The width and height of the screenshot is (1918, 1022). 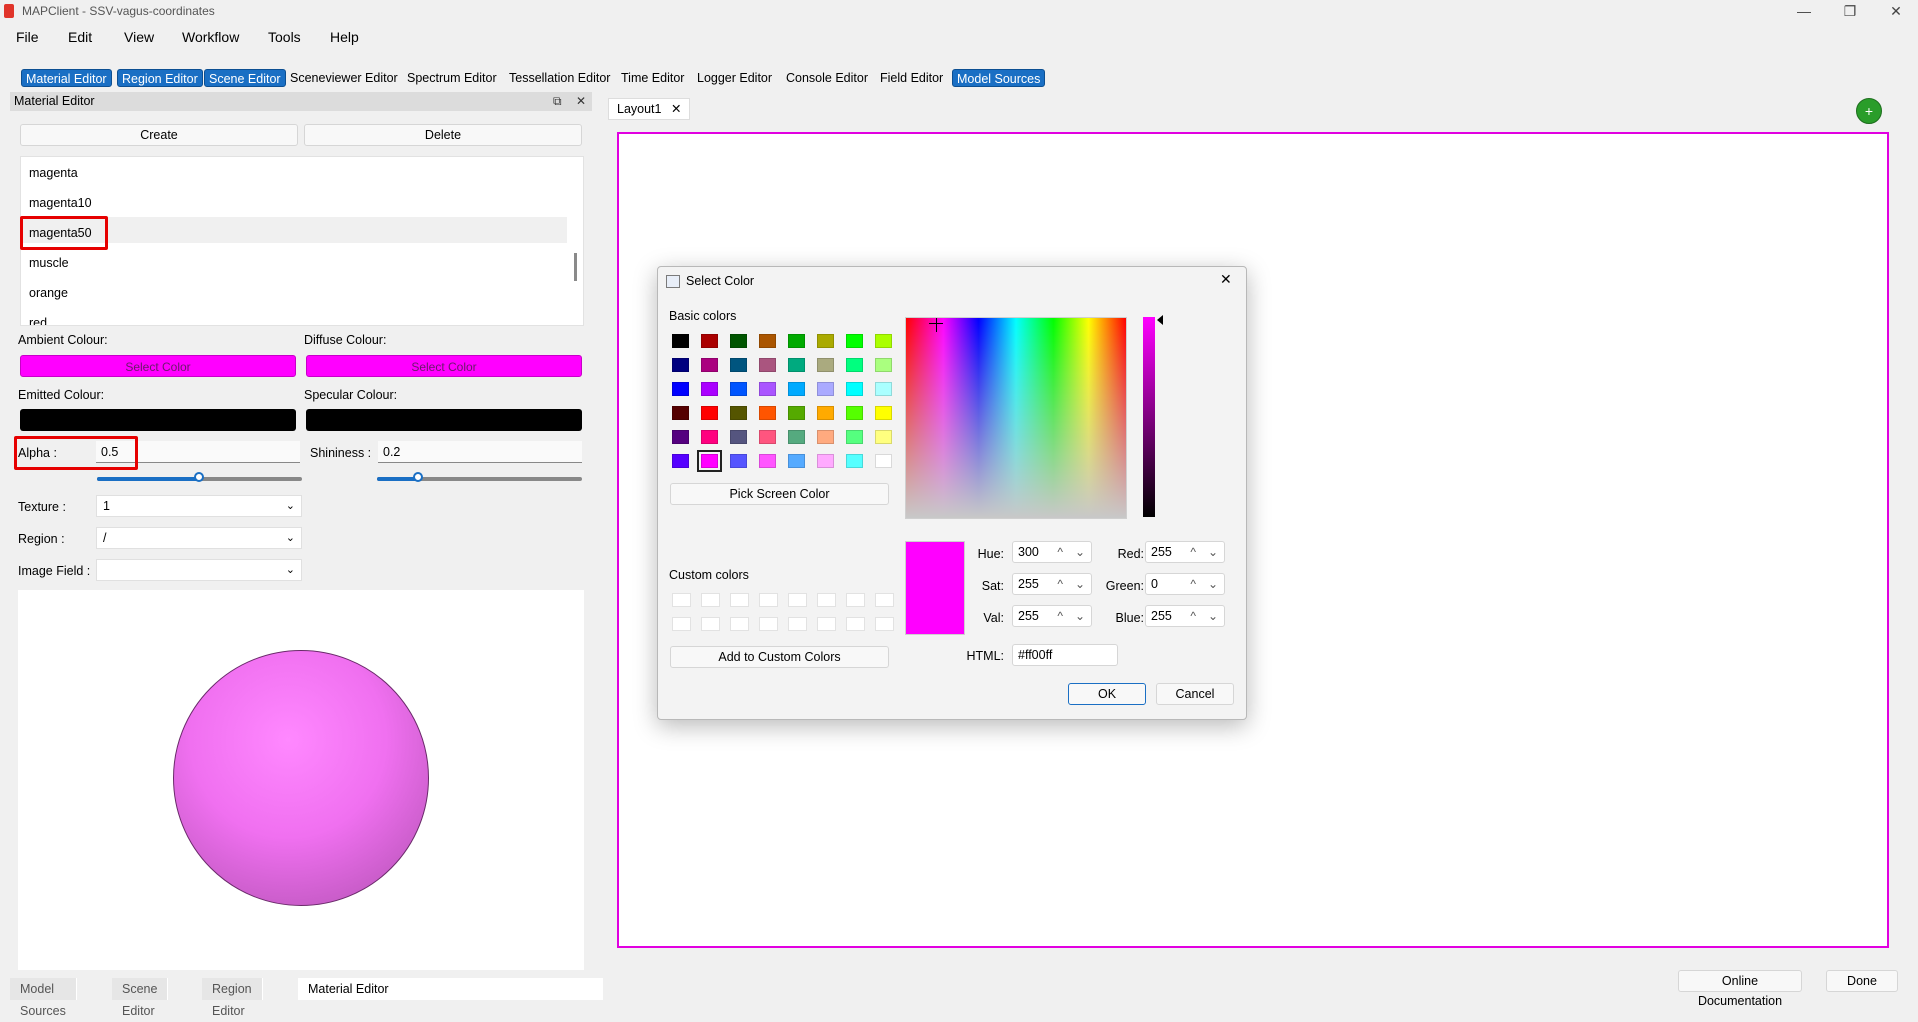 What do you see at coordinates (53, 173) in the screenshot?
I see `material-item-magenta: magenta` at bounding box center [53, 173].